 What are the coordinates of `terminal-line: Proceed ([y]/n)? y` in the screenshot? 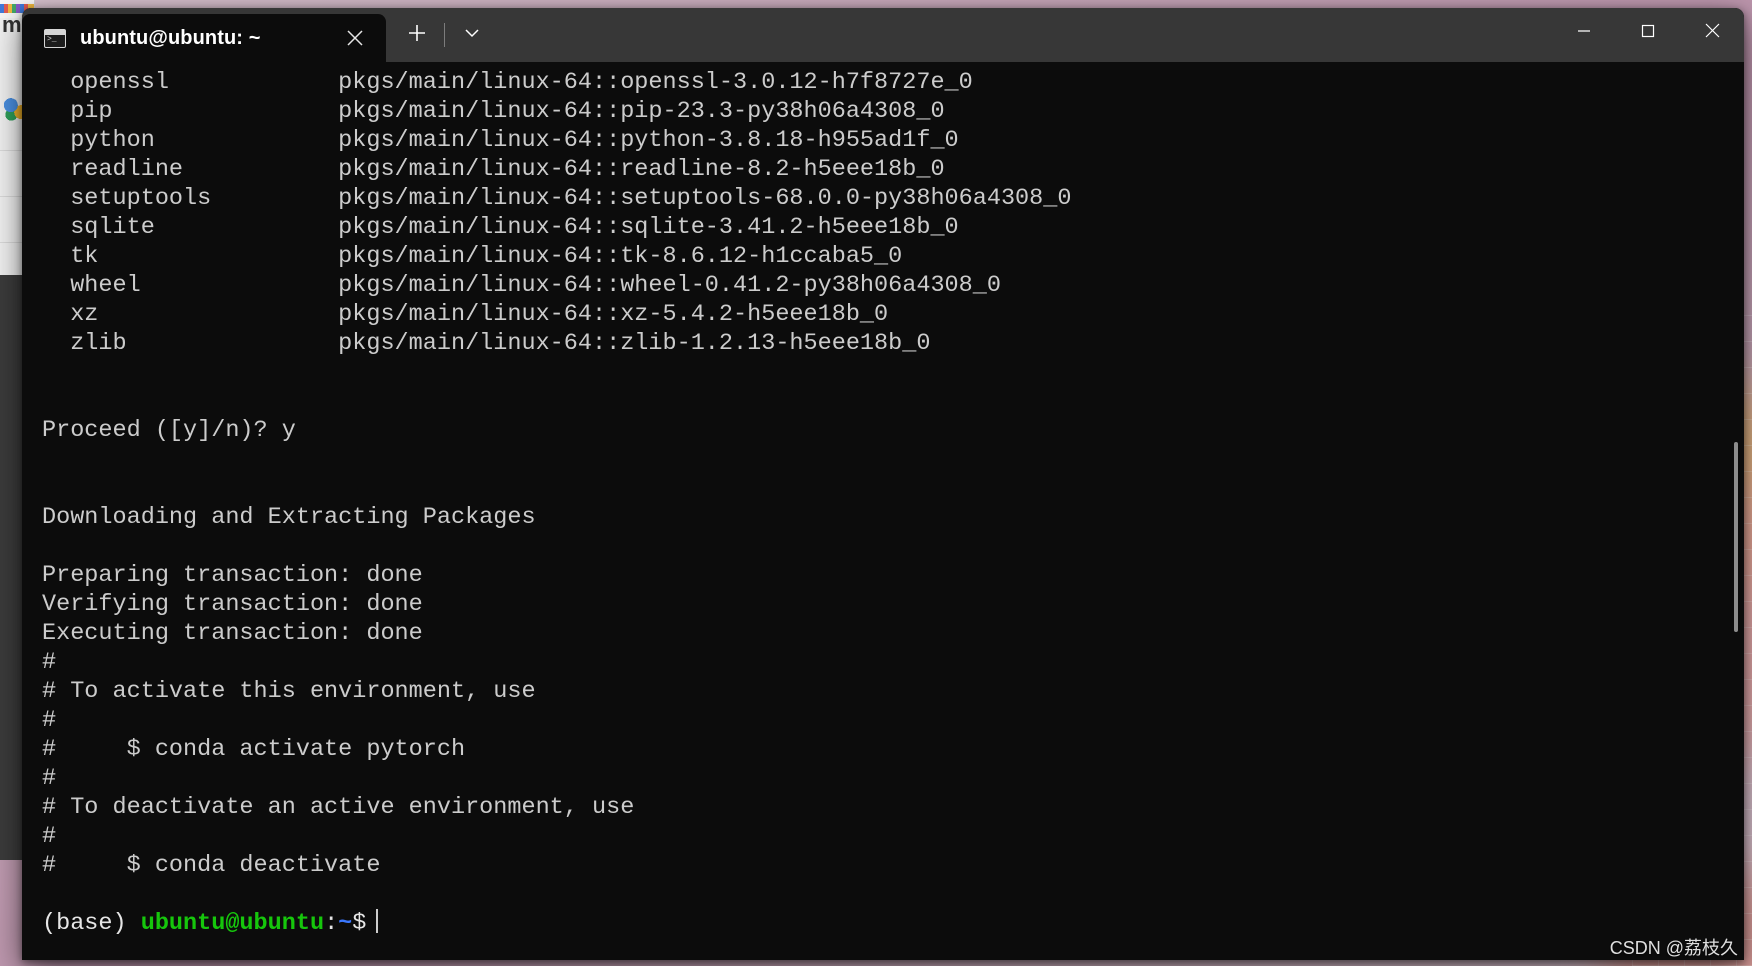 It's located at (169, 430).